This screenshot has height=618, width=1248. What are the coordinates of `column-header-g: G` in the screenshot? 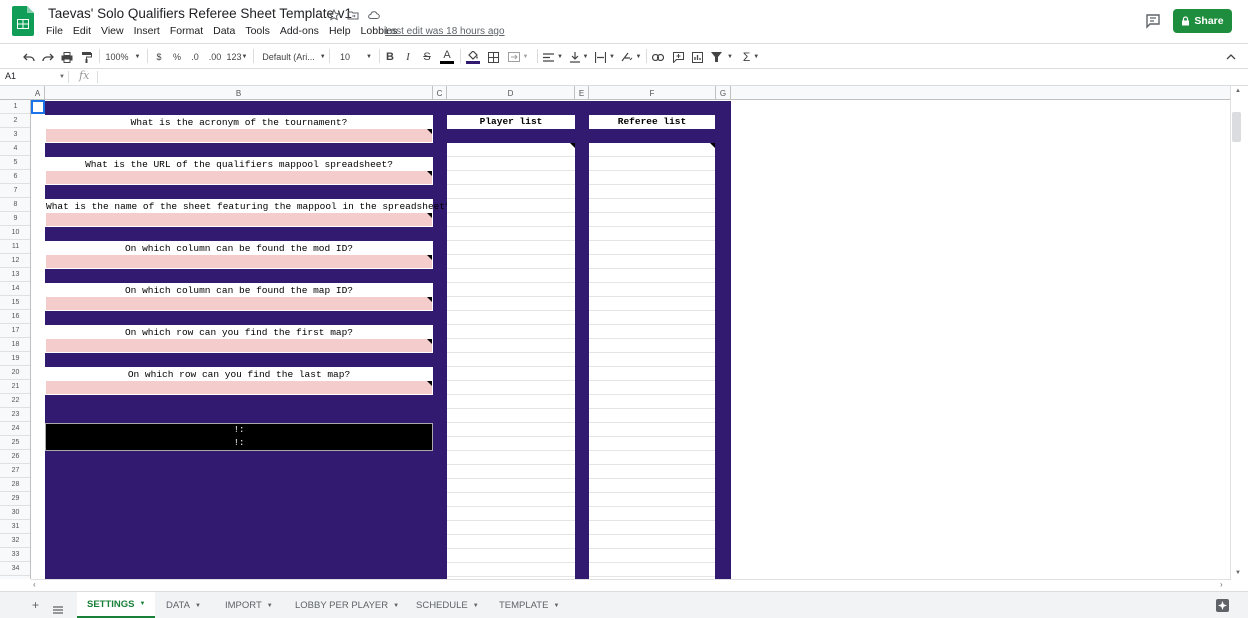 It's located at (723, 93).